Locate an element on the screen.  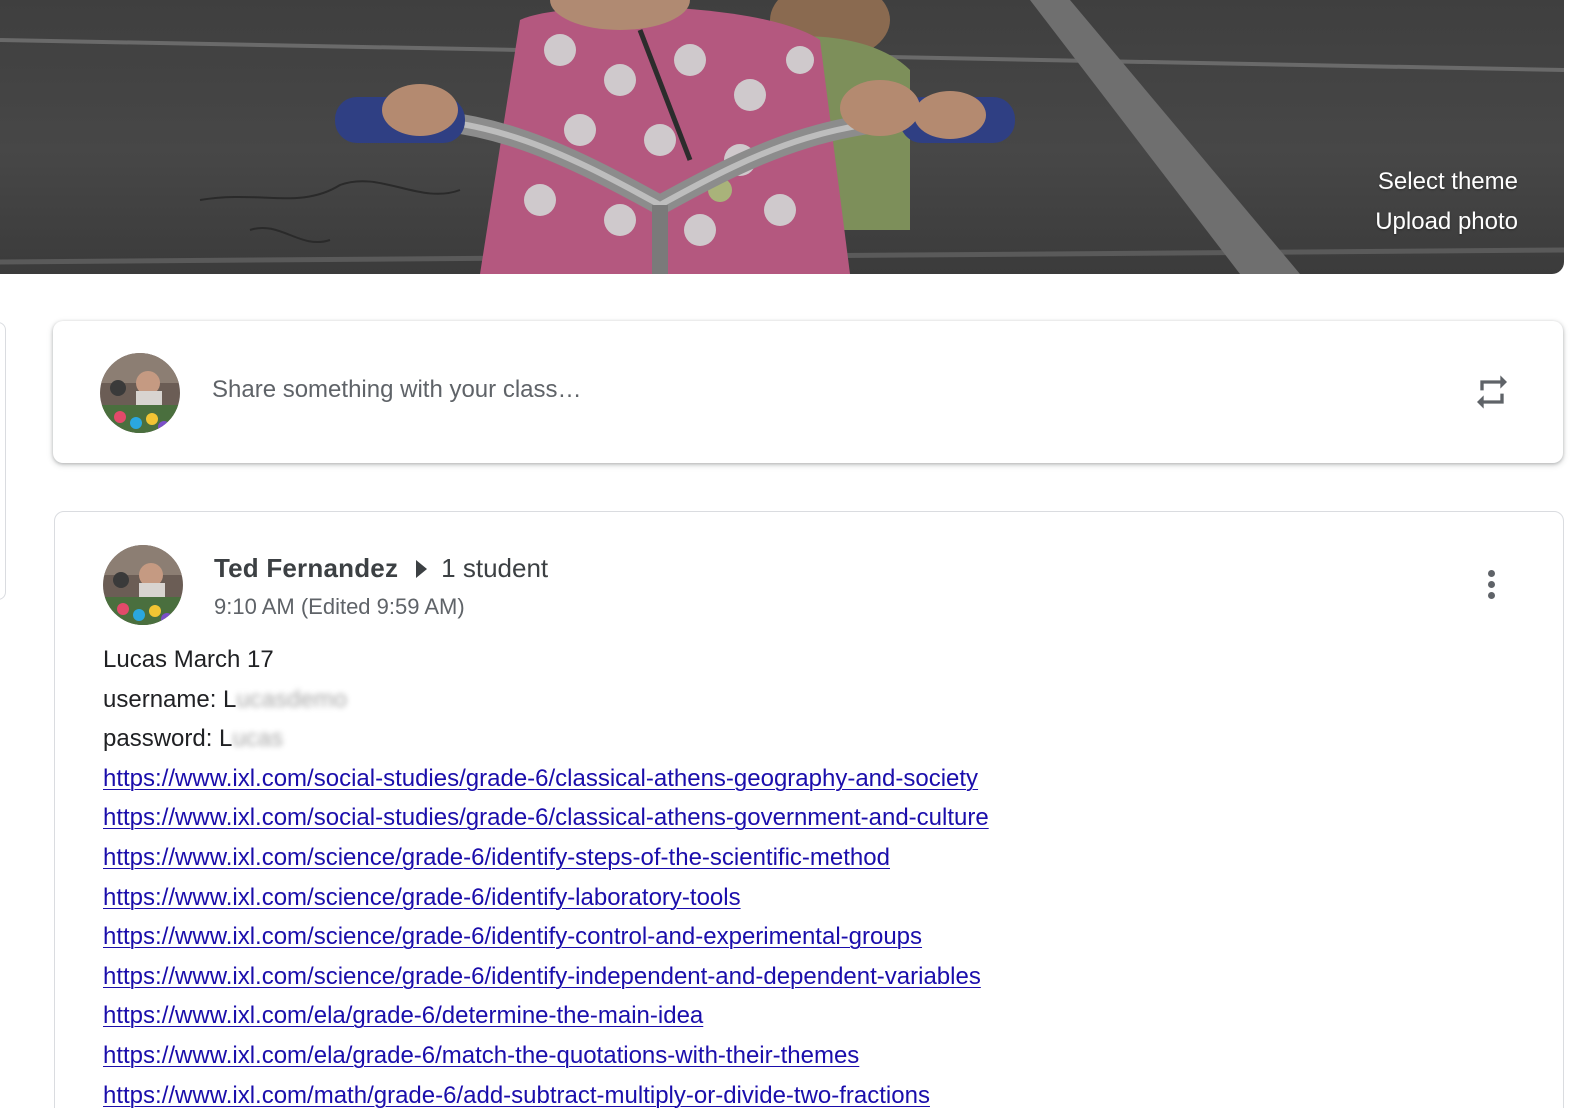
password-label: password: L is located at coordinates (168, 739).